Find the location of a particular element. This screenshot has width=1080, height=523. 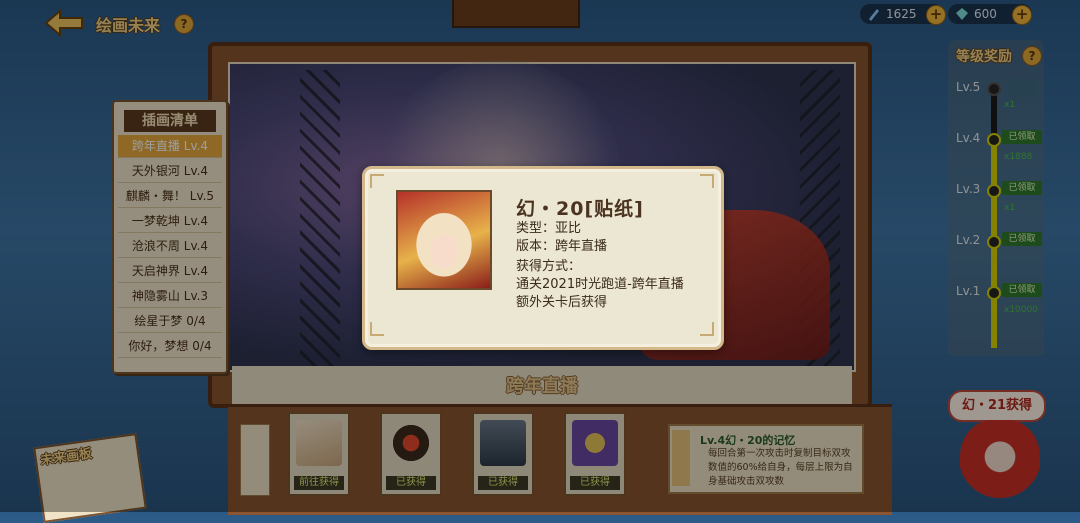

popup-obtain-heading: 获得方式： is located at coordinates (549, 266).